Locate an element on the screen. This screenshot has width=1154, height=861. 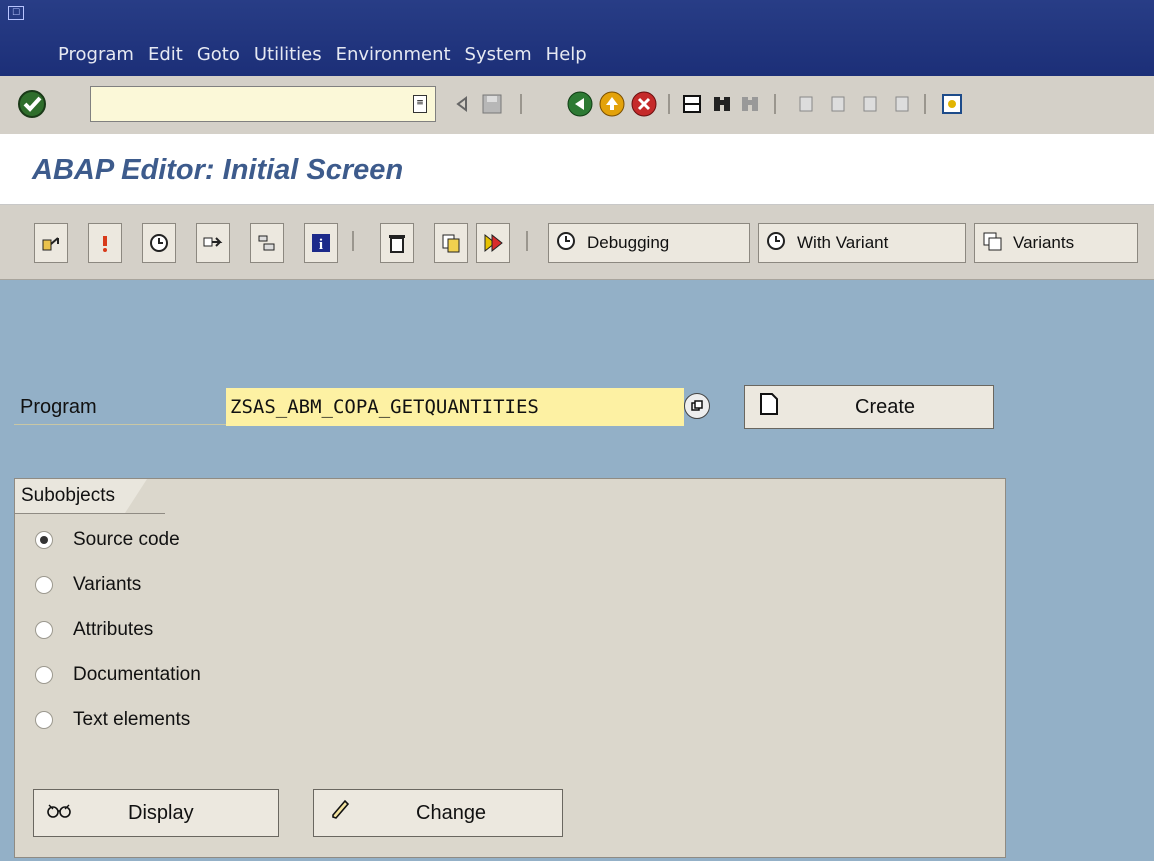
page-title: ABAP Editor: Initial Screen is located at coordinates (218, 170).